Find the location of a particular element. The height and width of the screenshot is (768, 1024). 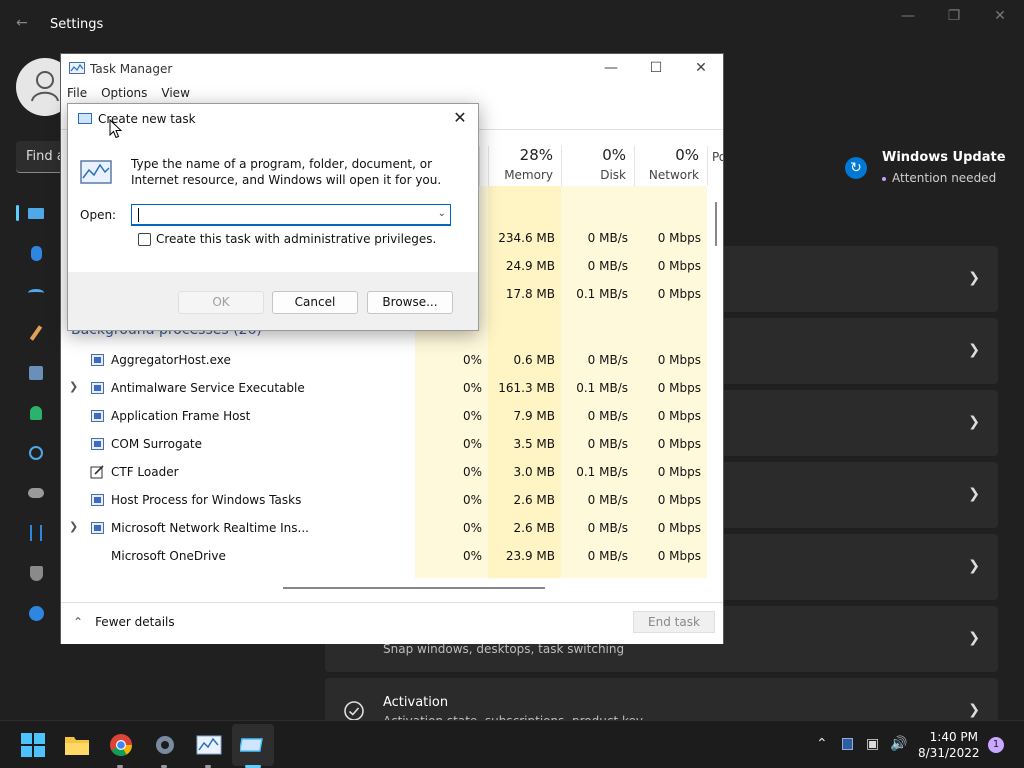

ctf-loader-icon is located at coordinates (97, 472).